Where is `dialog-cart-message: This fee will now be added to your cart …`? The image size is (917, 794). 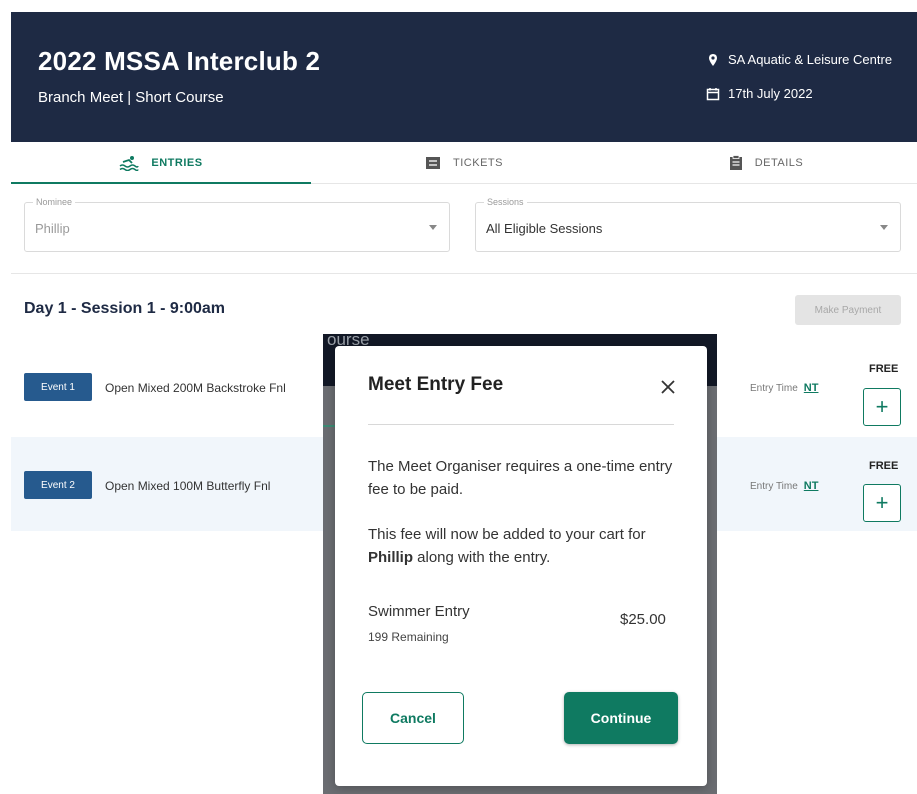
dialog-cart-message: This fee will now be added to your cart … is located at coordinates (523, 546).